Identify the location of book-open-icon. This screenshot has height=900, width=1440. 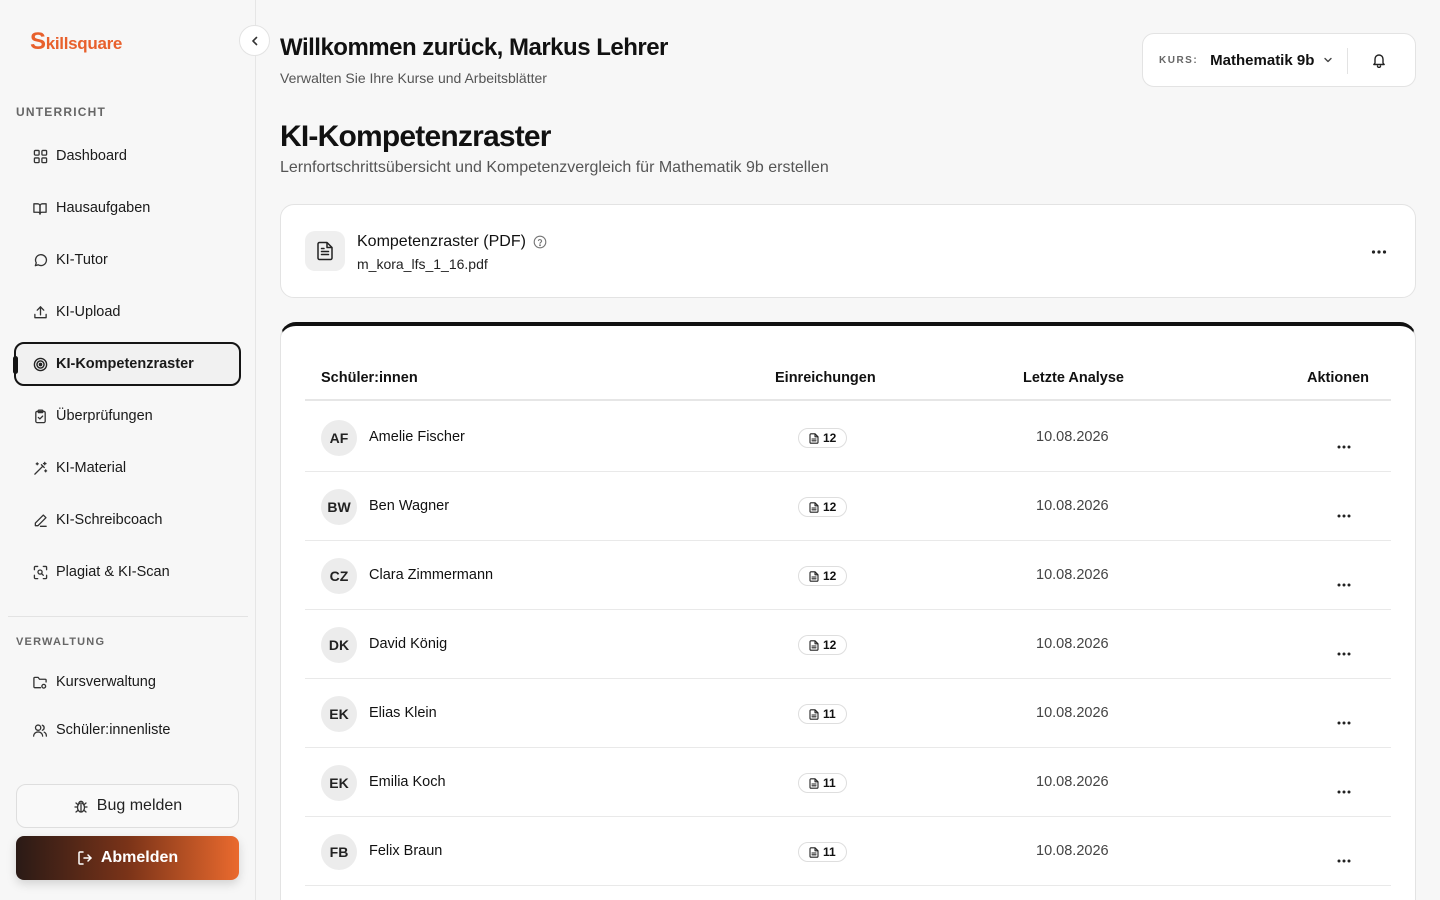
(40, 208).